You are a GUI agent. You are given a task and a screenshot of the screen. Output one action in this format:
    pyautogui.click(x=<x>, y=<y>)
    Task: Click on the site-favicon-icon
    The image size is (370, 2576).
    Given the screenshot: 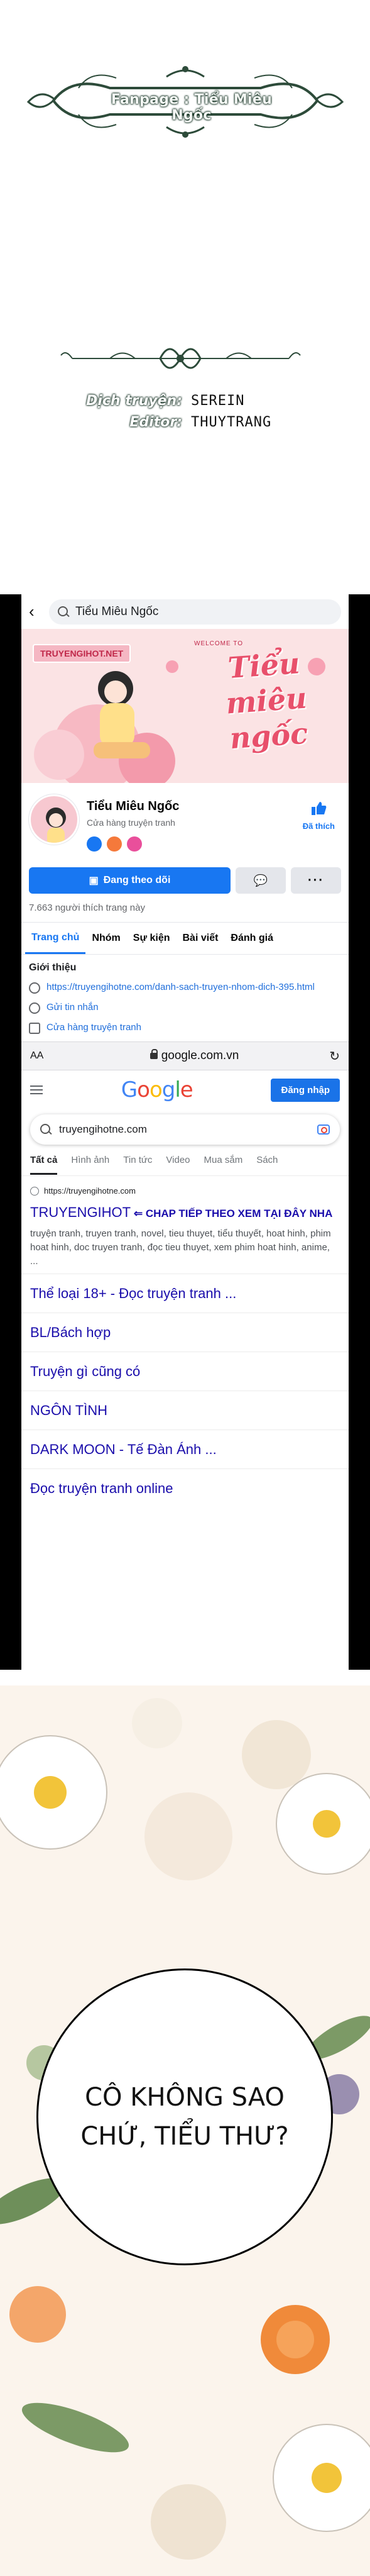 What is the action you would take?
    pyautogui.click(x=34, y=1191)
    